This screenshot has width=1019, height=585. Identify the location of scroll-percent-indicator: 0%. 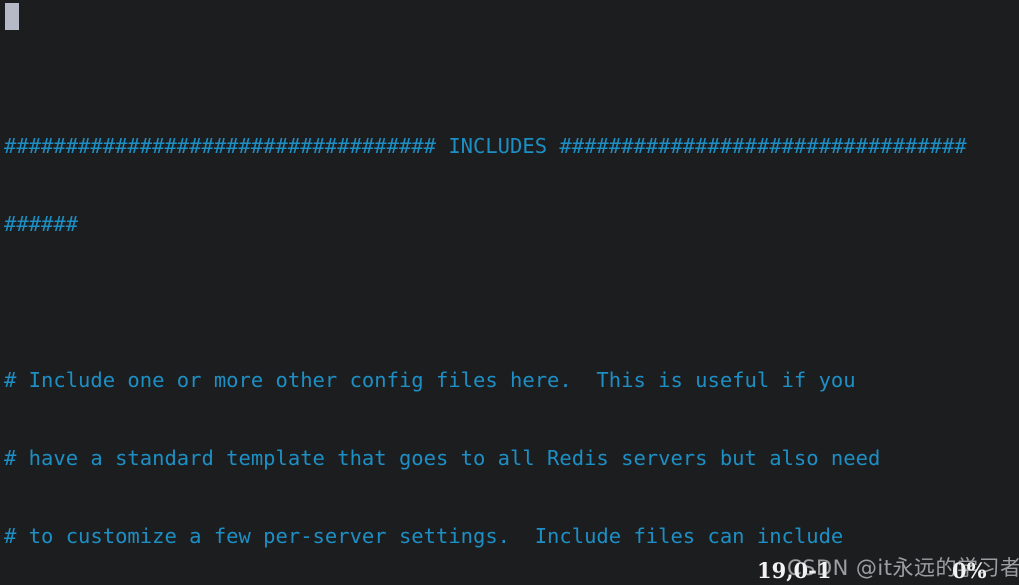
(969, 570).